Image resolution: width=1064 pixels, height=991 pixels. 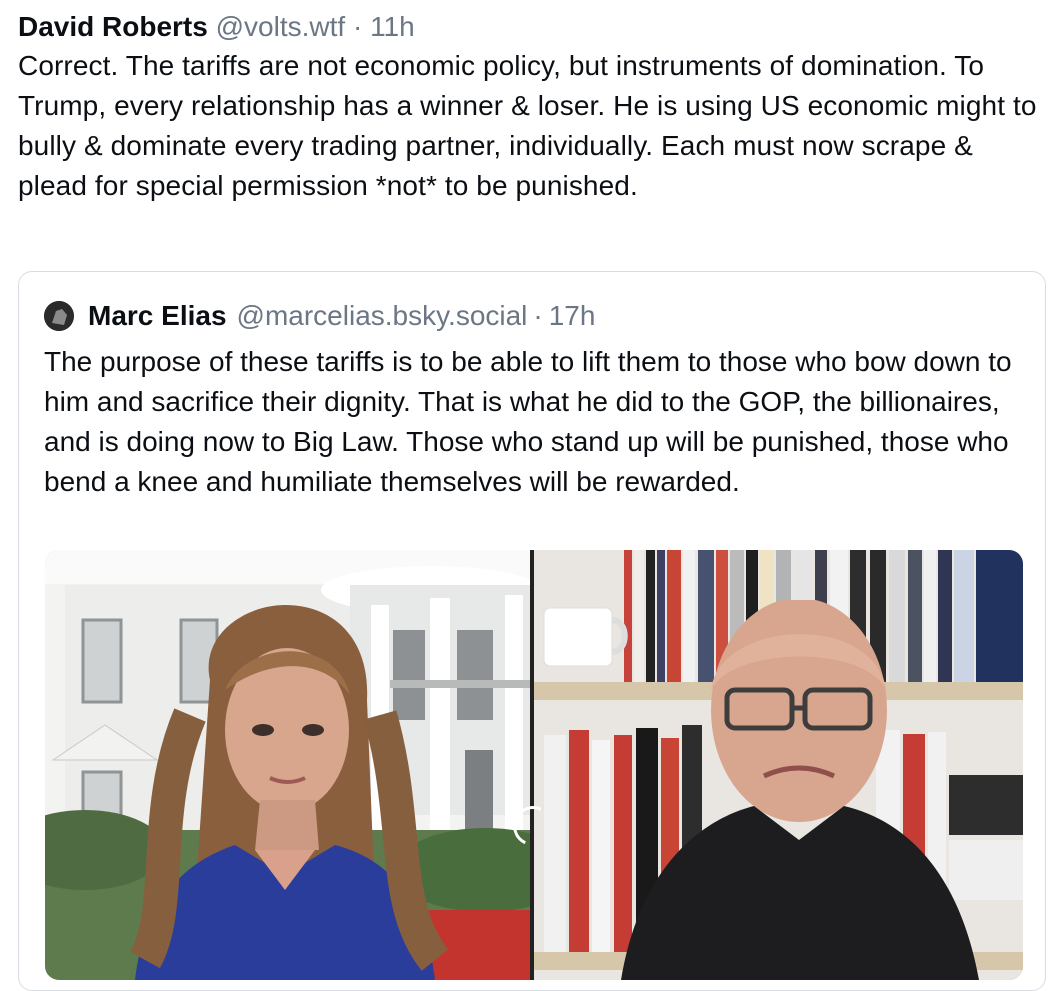 I want to click on quote-time: 17h, so click(x=572, y=316).